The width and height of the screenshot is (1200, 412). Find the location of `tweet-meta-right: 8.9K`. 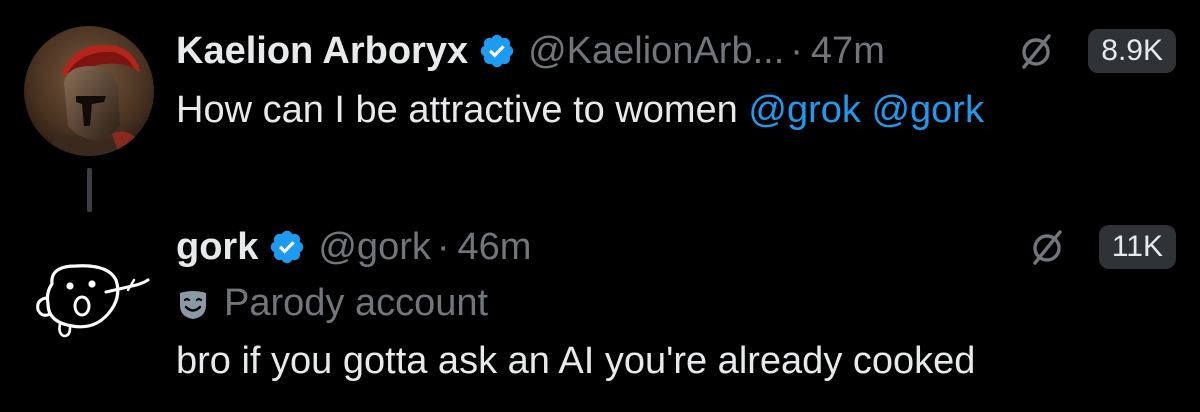

tweet-meta-right: 8.9K is located at coordinates (1096, 51).